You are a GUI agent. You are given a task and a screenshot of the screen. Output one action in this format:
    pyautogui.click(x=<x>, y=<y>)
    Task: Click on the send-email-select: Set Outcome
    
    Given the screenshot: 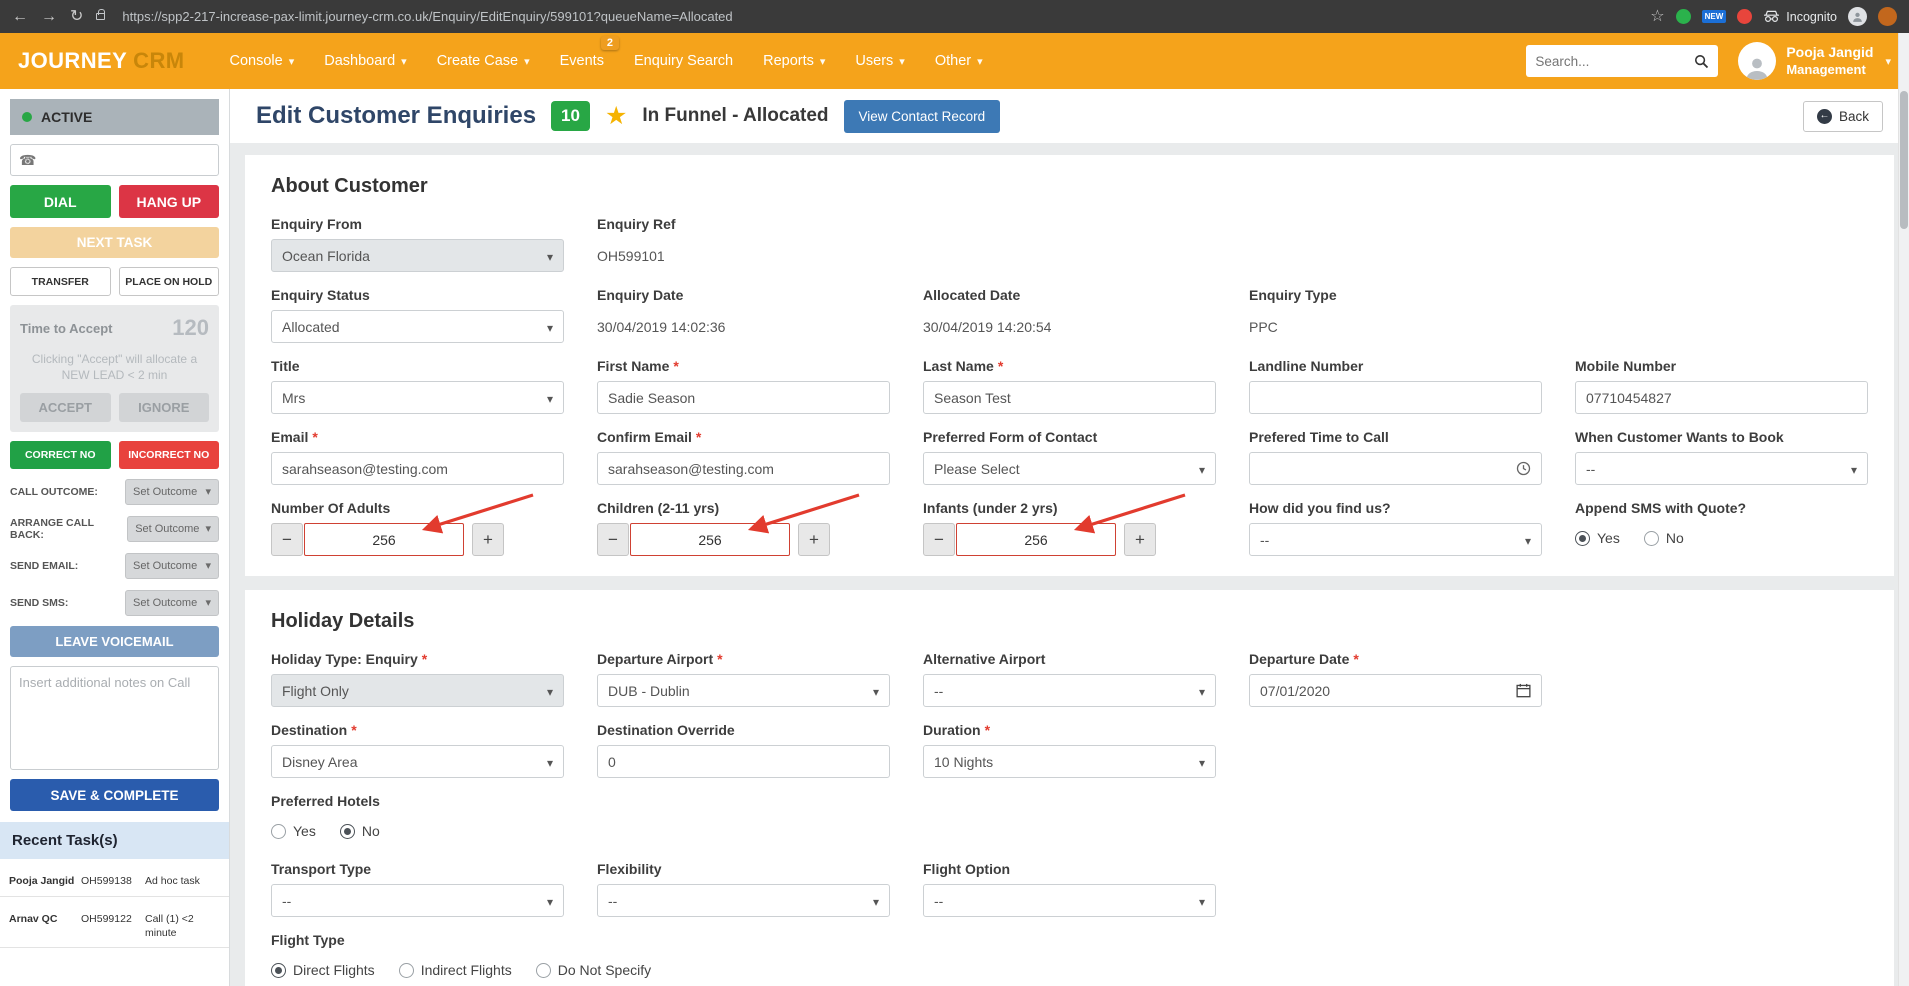 What is the action you would take?
    pyautogui.click(x=172, y=566)
    